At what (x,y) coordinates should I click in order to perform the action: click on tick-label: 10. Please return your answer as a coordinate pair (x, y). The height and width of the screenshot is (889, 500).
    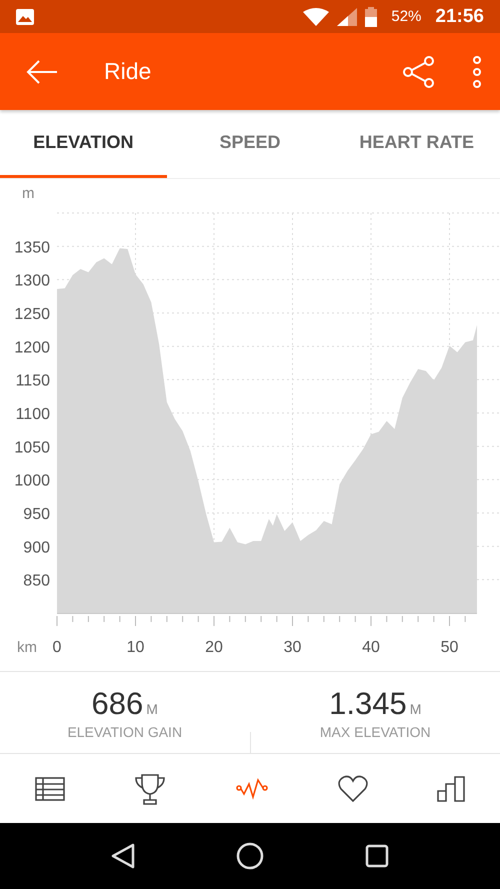
    Looking at the image, I should click on (135, 647).